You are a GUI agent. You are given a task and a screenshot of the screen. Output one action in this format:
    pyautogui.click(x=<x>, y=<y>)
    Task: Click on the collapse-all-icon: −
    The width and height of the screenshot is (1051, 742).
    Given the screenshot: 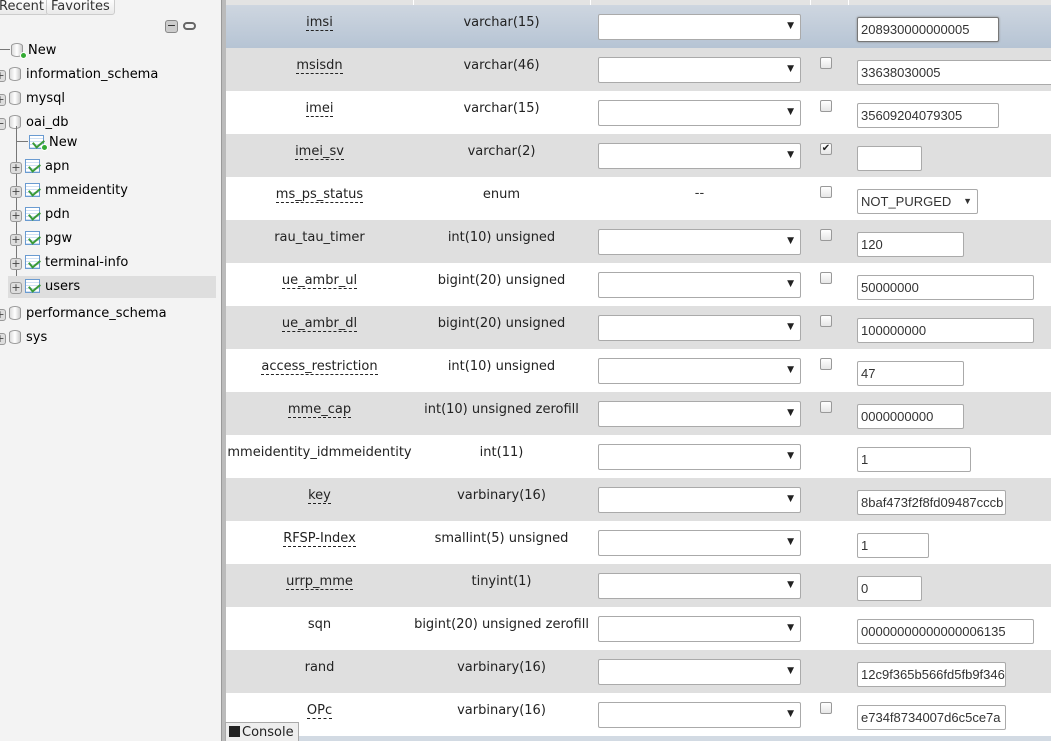 What is the action you would take?
    pyautogui.click(x=171, y=26)
    